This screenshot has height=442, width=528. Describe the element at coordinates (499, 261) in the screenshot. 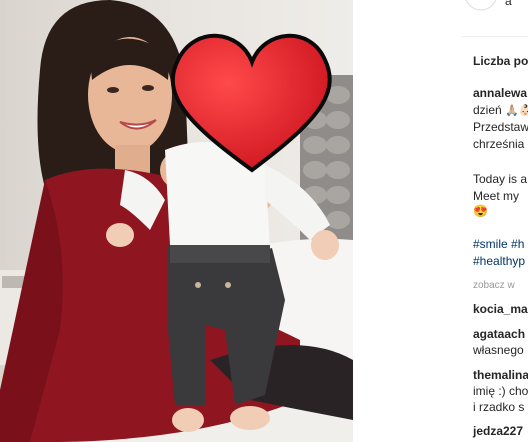

I see `hashtag-line-2: #healthyp` at that location.